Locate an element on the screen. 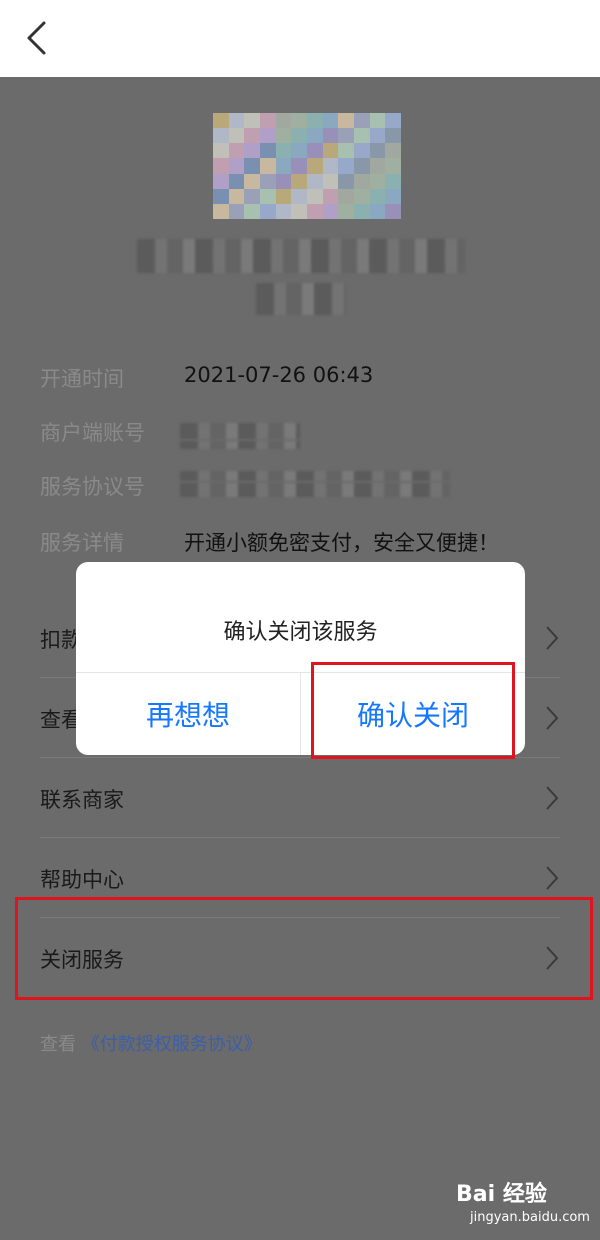 This screenshot has height=1240, width=600. info-row-agreement-number: 服务协议号 is located at coordinates (305, 486).